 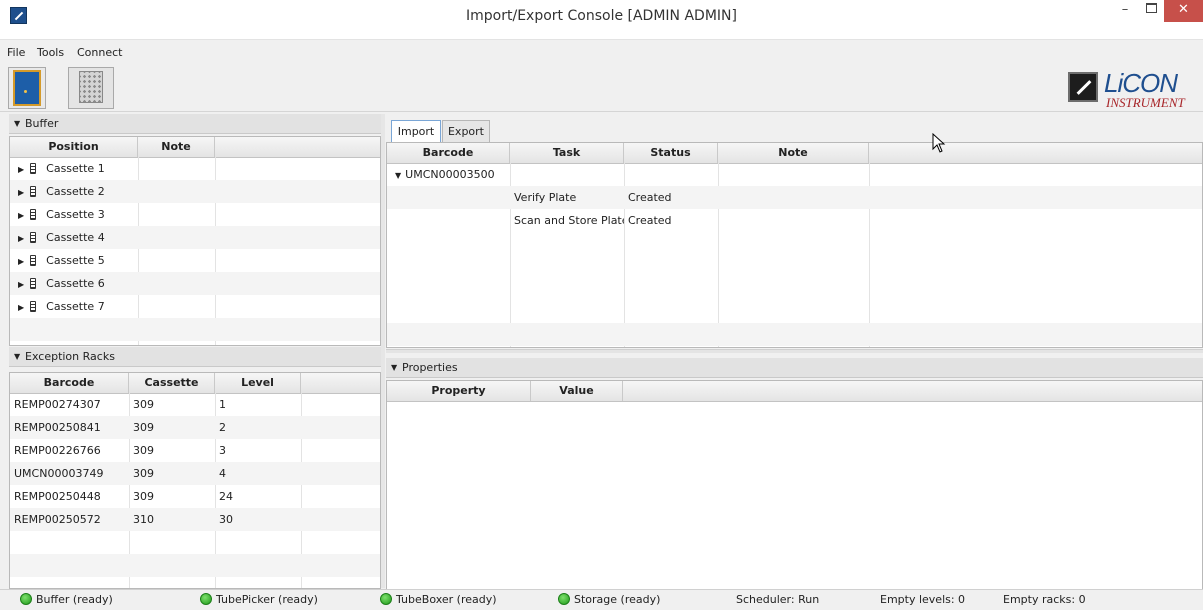 I want to click on barcode-cell: REMP00250448, so click(x=57, y=496).